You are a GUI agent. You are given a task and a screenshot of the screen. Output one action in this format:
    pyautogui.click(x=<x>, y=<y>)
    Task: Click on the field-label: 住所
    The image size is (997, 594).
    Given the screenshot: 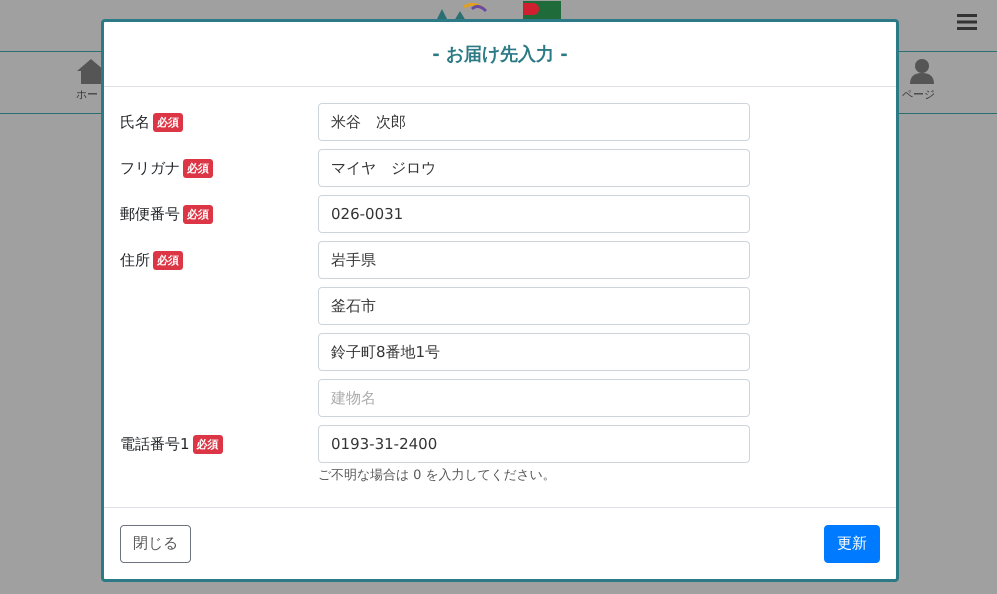 What is the action you would take?
    pyautogui.click(x=135, y=260)
    